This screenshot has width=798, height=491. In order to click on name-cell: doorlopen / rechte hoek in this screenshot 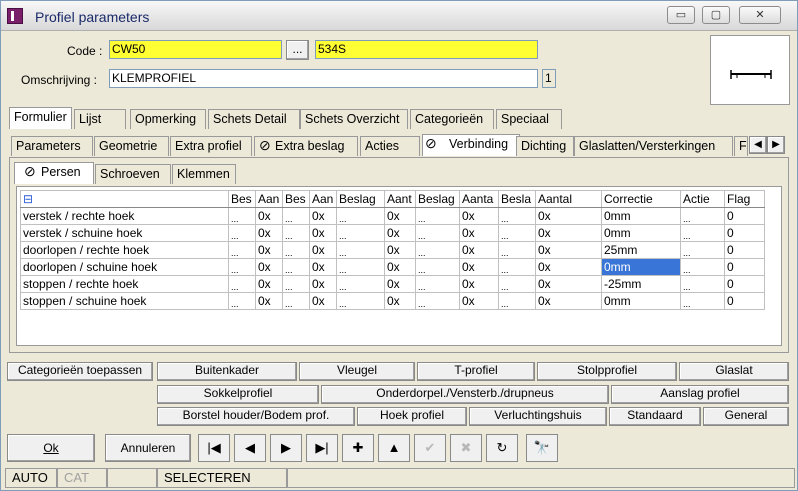, I will do `click(124, 250)`.